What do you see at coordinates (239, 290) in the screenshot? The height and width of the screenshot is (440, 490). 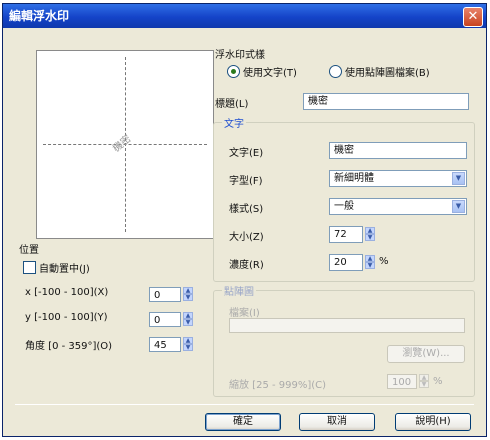 I see `bitmap-group-legend: 點陣圖` at bounding box center [239, 290].